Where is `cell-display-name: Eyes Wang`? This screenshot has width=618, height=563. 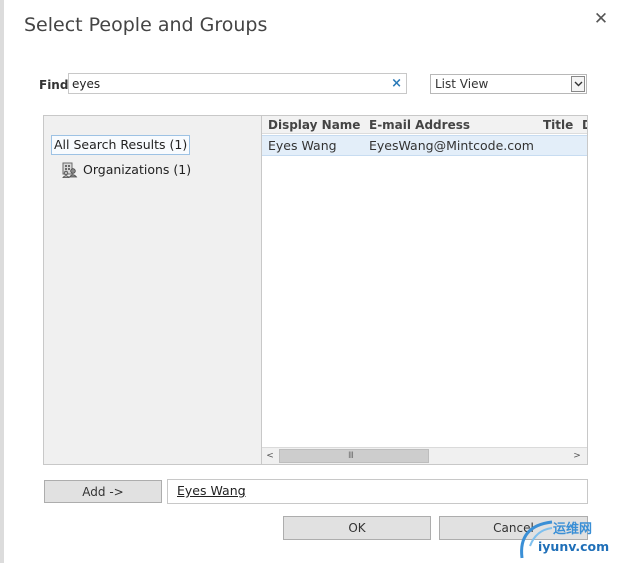 cell-display-name: Eyes Wang is located at coordinates (302, 145).